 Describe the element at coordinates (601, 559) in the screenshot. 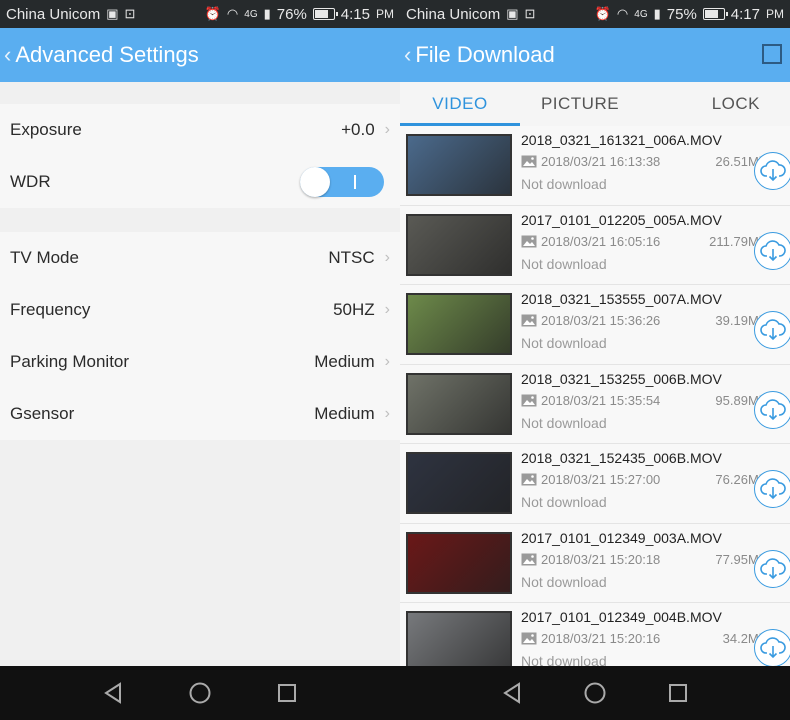

I see `file-date: 2018/03/21 15:20:18` at that location.